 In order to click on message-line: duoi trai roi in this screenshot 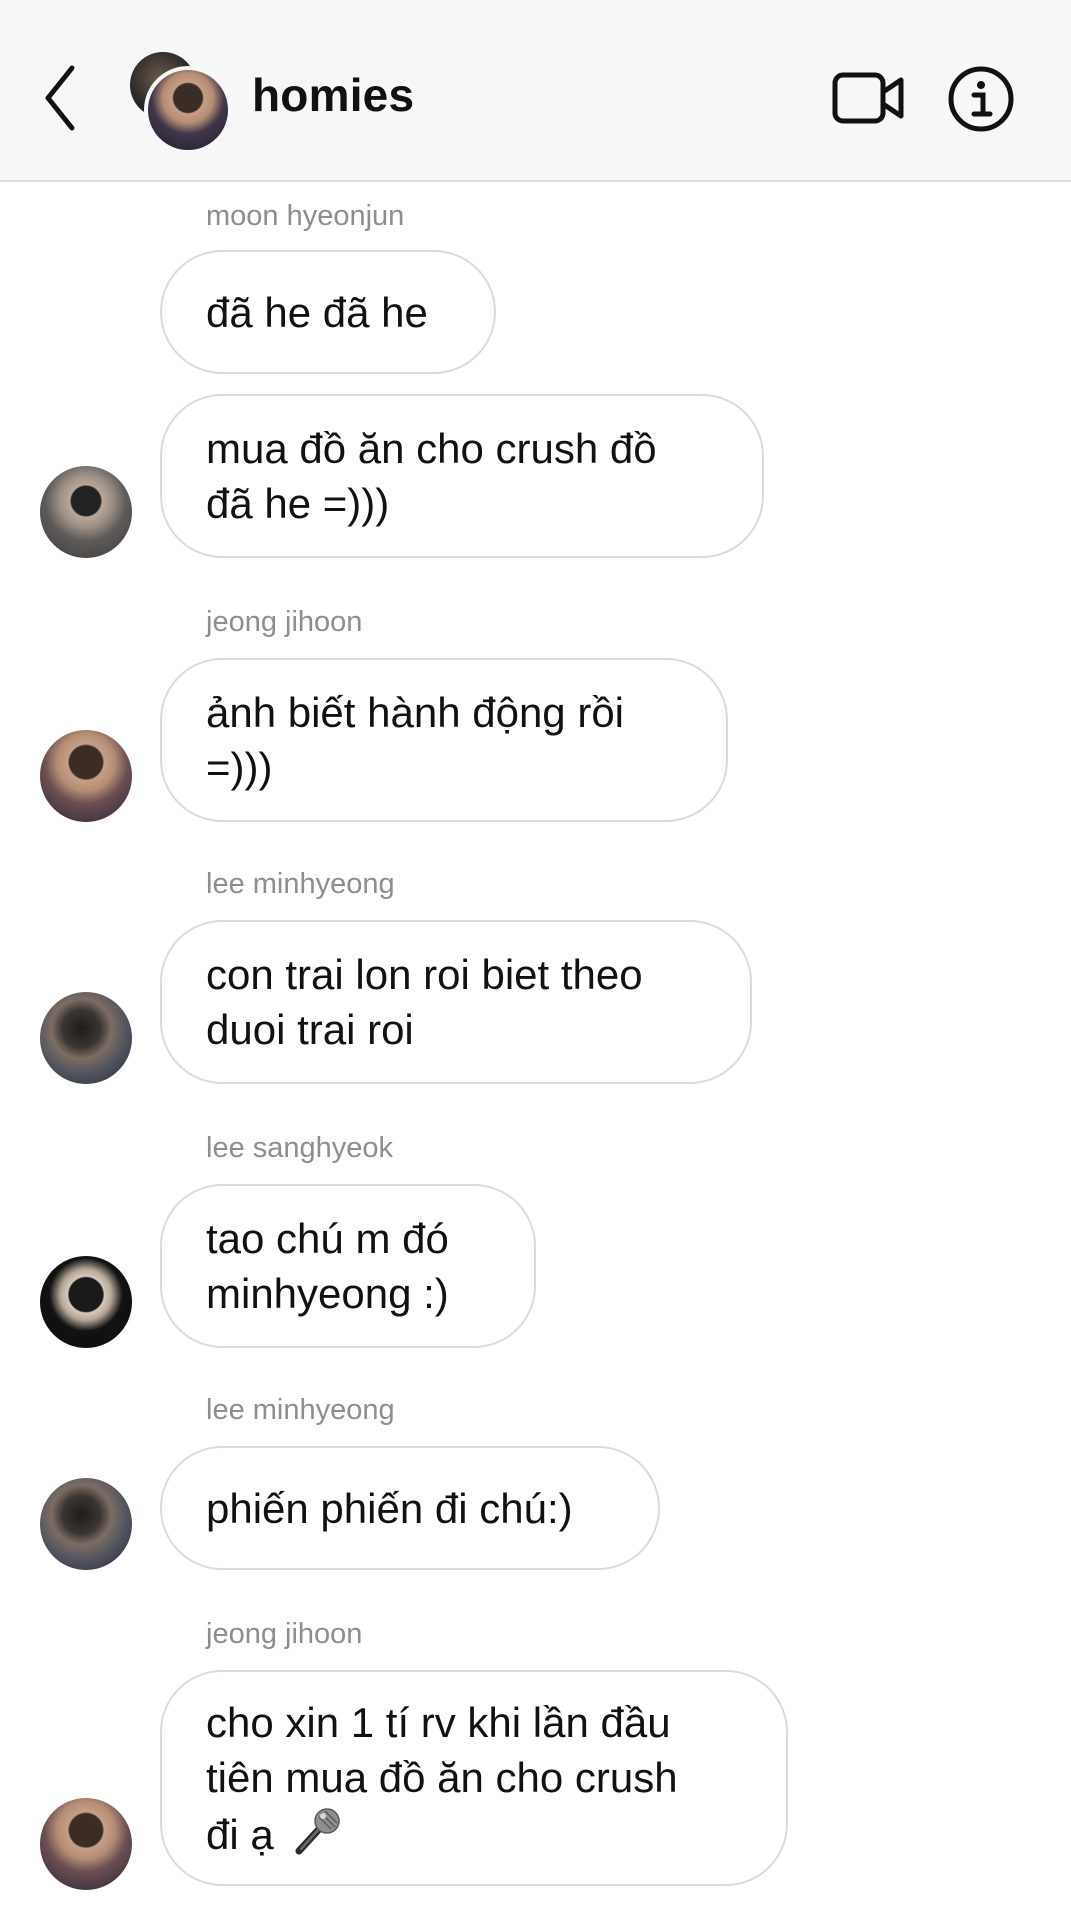, I will do `click(310, 1029)`.